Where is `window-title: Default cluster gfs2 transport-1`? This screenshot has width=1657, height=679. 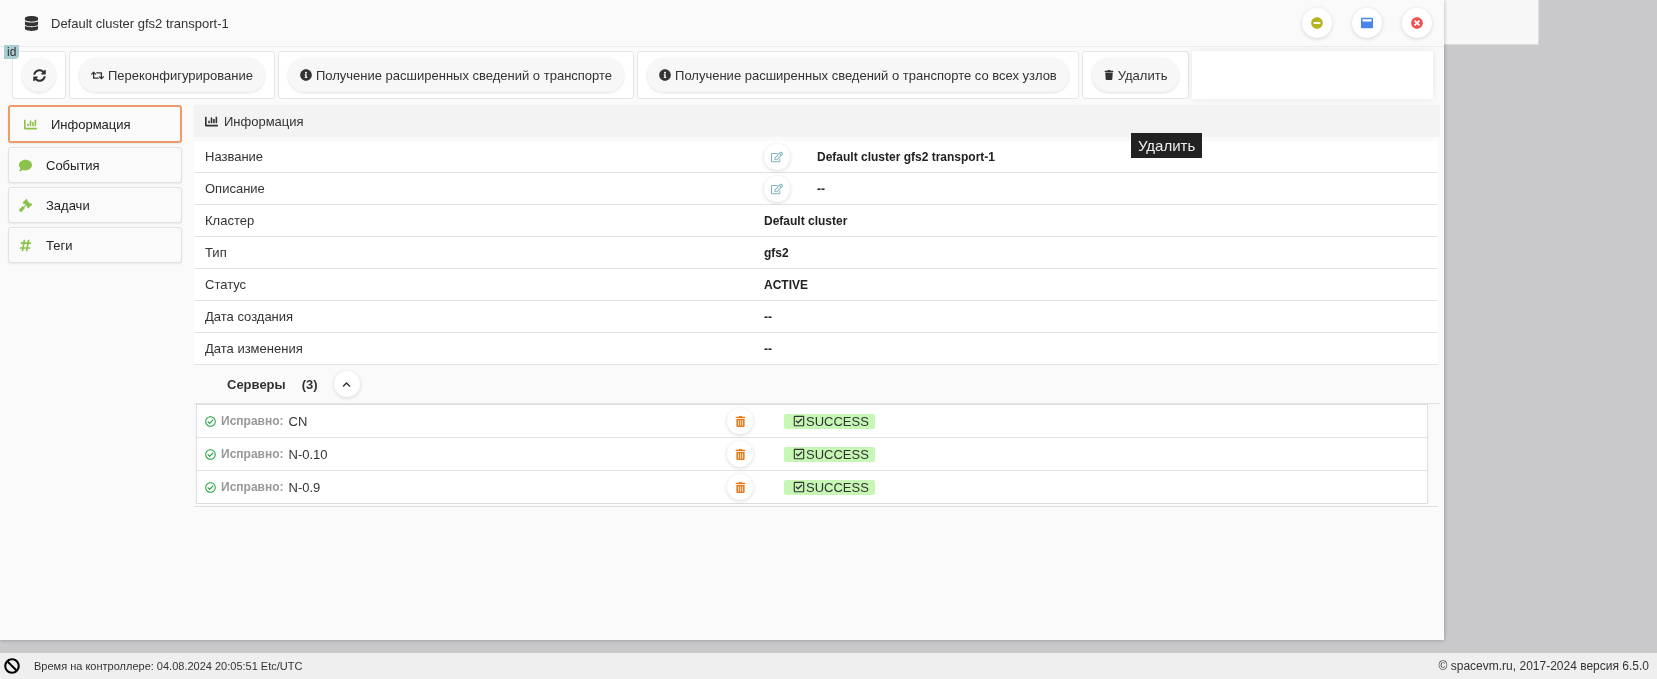 window-title: Default cluster gfs2 transport-1 is located at coordinates (140, 23).